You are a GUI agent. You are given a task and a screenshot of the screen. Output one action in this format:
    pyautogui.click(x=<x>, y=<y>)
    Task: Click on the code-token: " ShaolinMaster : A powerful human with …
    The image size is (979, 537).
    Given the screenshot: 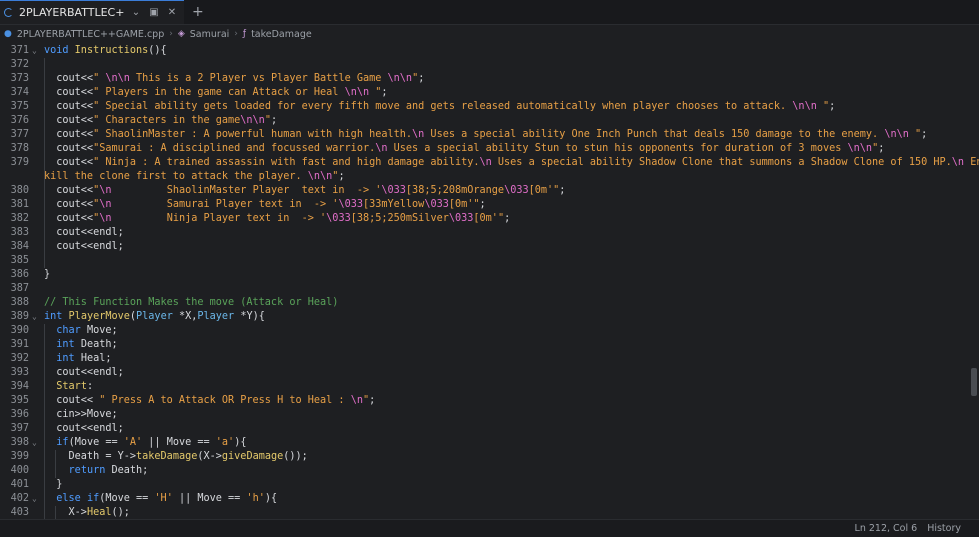 What is the action you would take?
    pyautogui.click(x=253, y=134)
    